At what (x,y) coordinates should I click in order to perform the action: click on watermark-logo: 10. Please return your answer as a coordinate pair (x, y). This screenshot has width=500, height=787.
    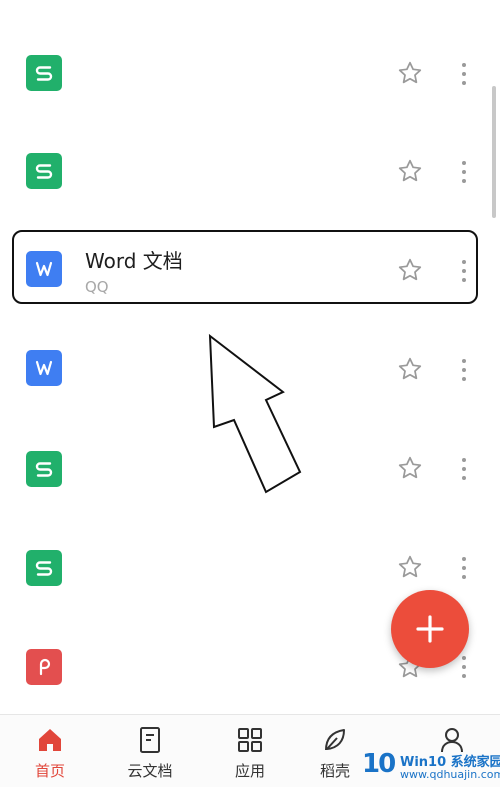
    Looking at the image, I should click on (379, 764).